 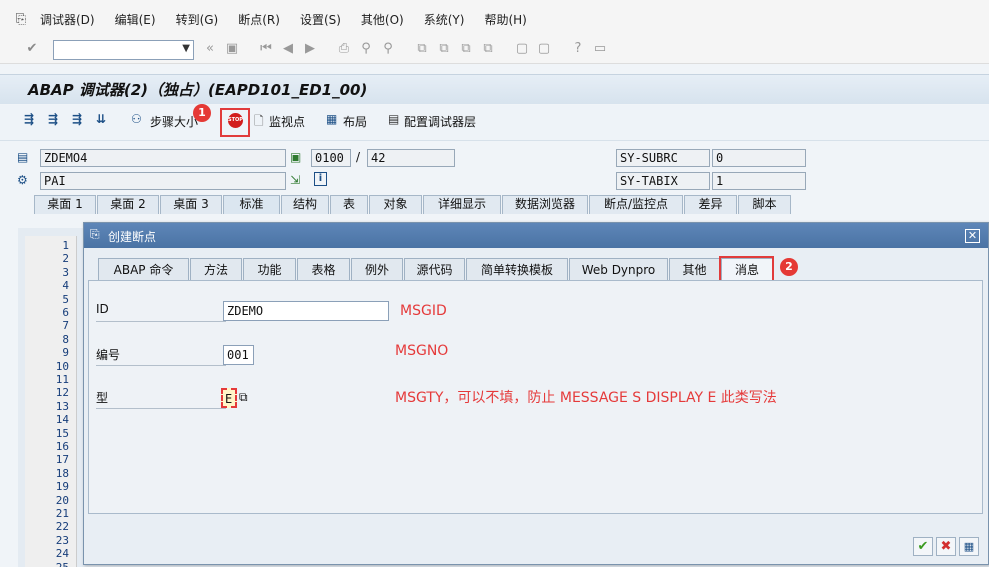 What do you see at coordinates (269, 269) in the screenshot?
I see `tab-function: 功能` at bounding box center [269, 269].